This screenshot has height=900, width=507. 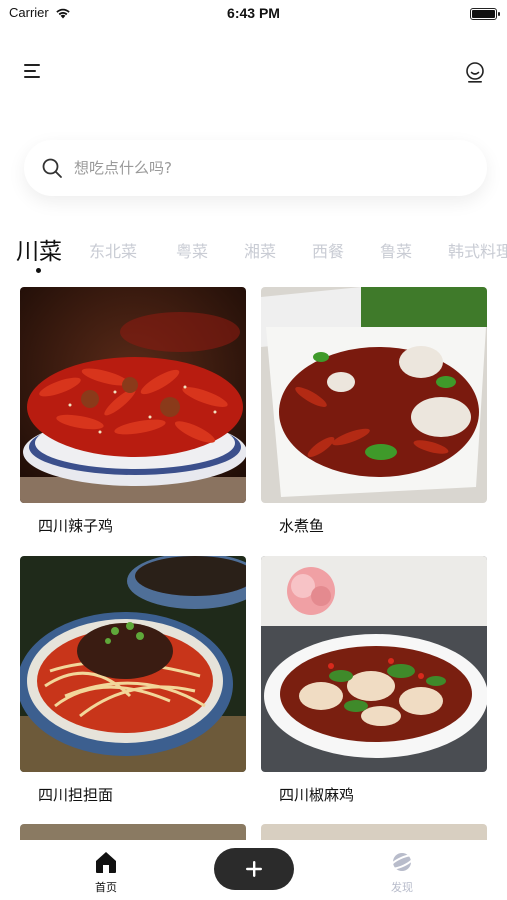 I want to click on planet-icon, so click(x=402, y=862).